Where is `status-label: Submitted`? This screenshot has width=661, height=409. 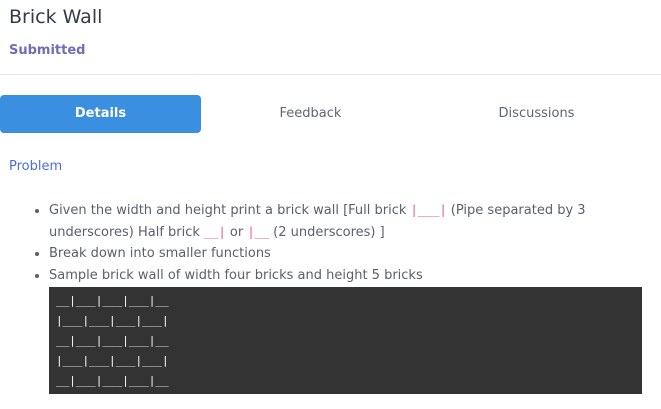
status-label: Submitted is located at coordinates (47, 50).